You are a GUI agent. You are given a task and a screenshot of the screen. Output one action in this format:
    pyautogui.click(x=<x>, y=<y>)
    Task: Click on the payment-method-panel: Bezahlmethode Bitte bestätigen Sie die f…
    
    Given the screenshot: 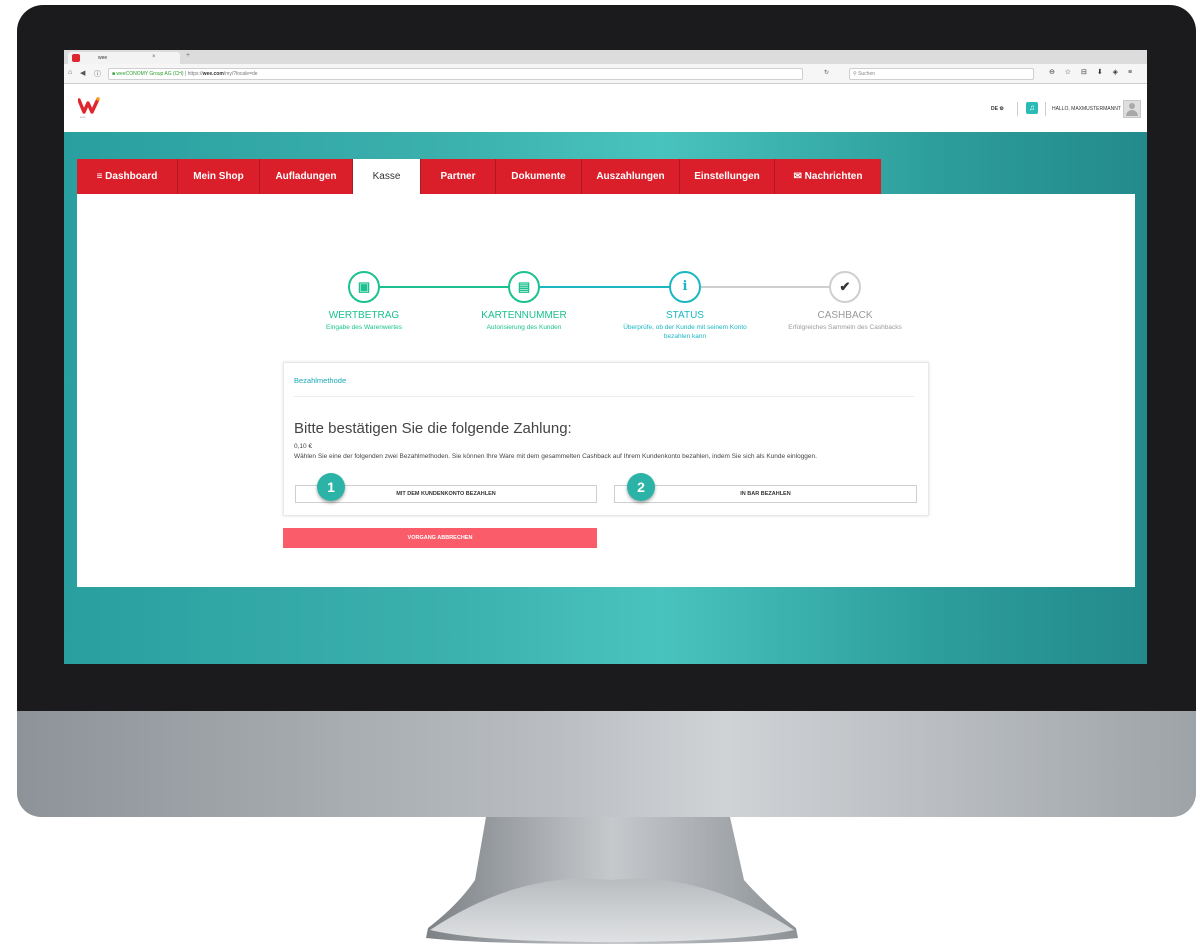 What is the action you would take?
    pyautogui.click(x=606, y=439)
    